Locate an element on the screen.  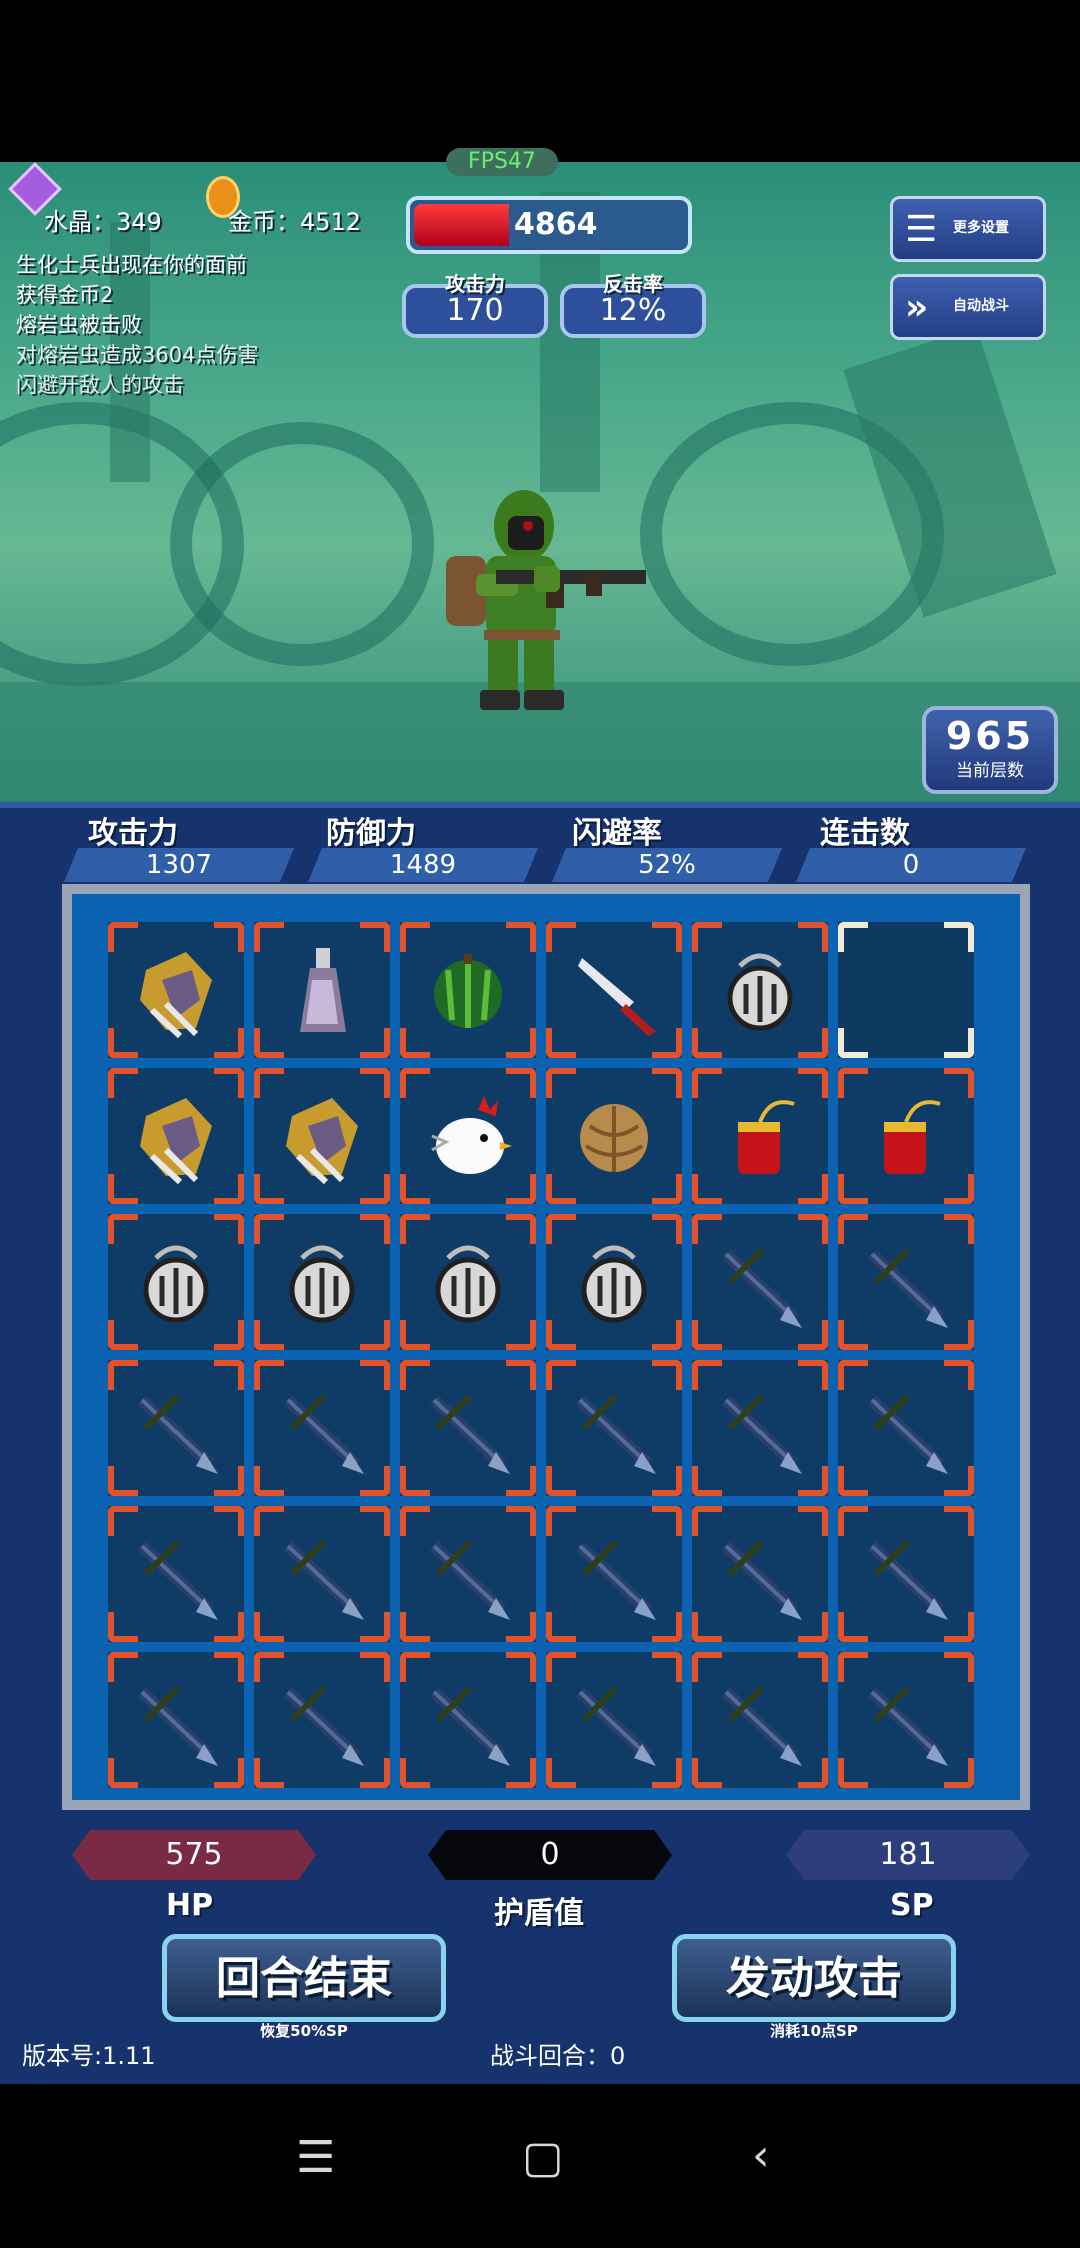
soldier-enemy is located at coordinates (546, 600).